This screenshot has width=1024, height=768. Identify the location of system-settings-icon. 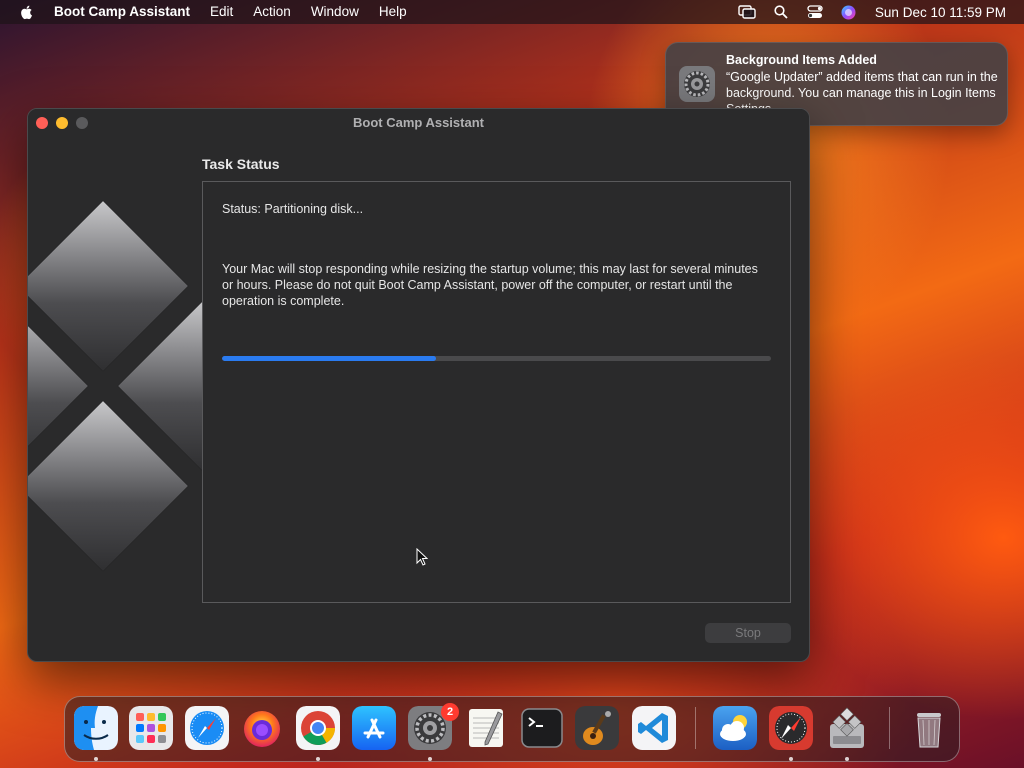
(697, 84).